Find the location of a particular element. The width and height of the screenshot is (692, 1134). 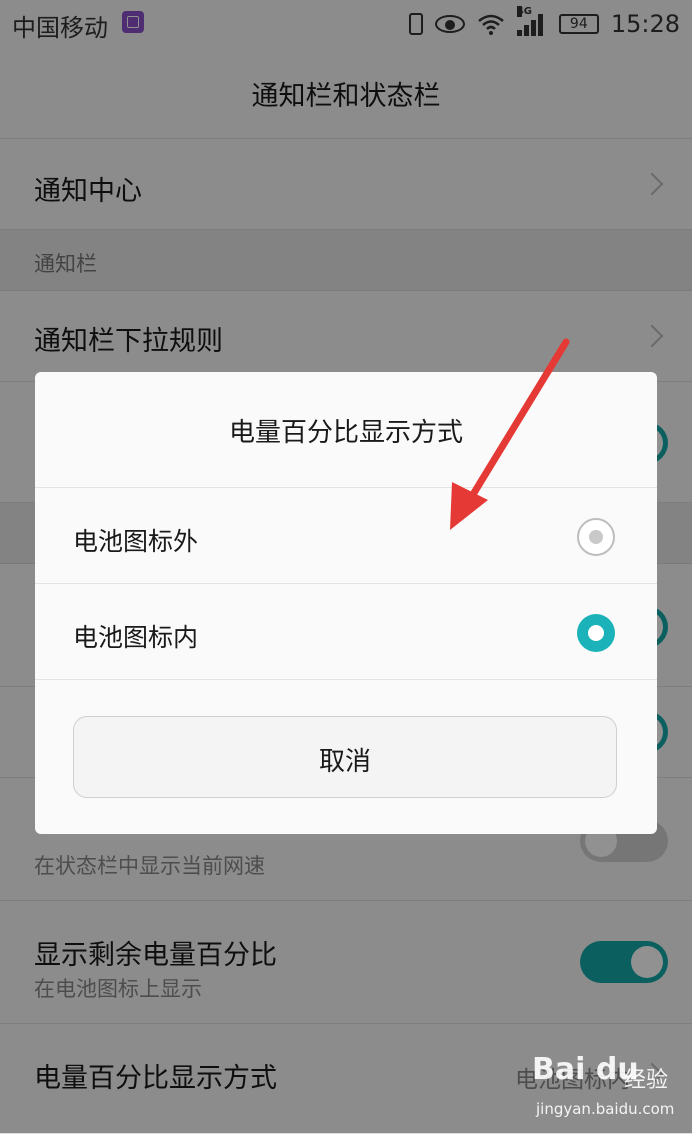

baidu-logo: Bai du is located at coordinates (585, 1069).